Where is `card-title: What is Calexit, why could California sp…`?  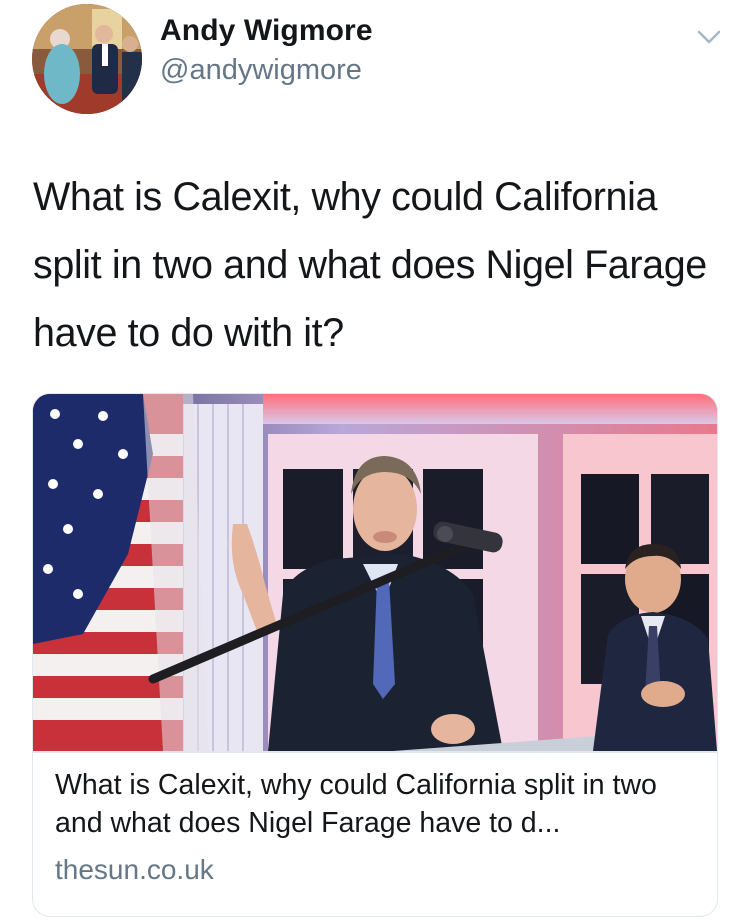
card-title: What is Calexit, why could California sp… is located at coordinates (380, 804).